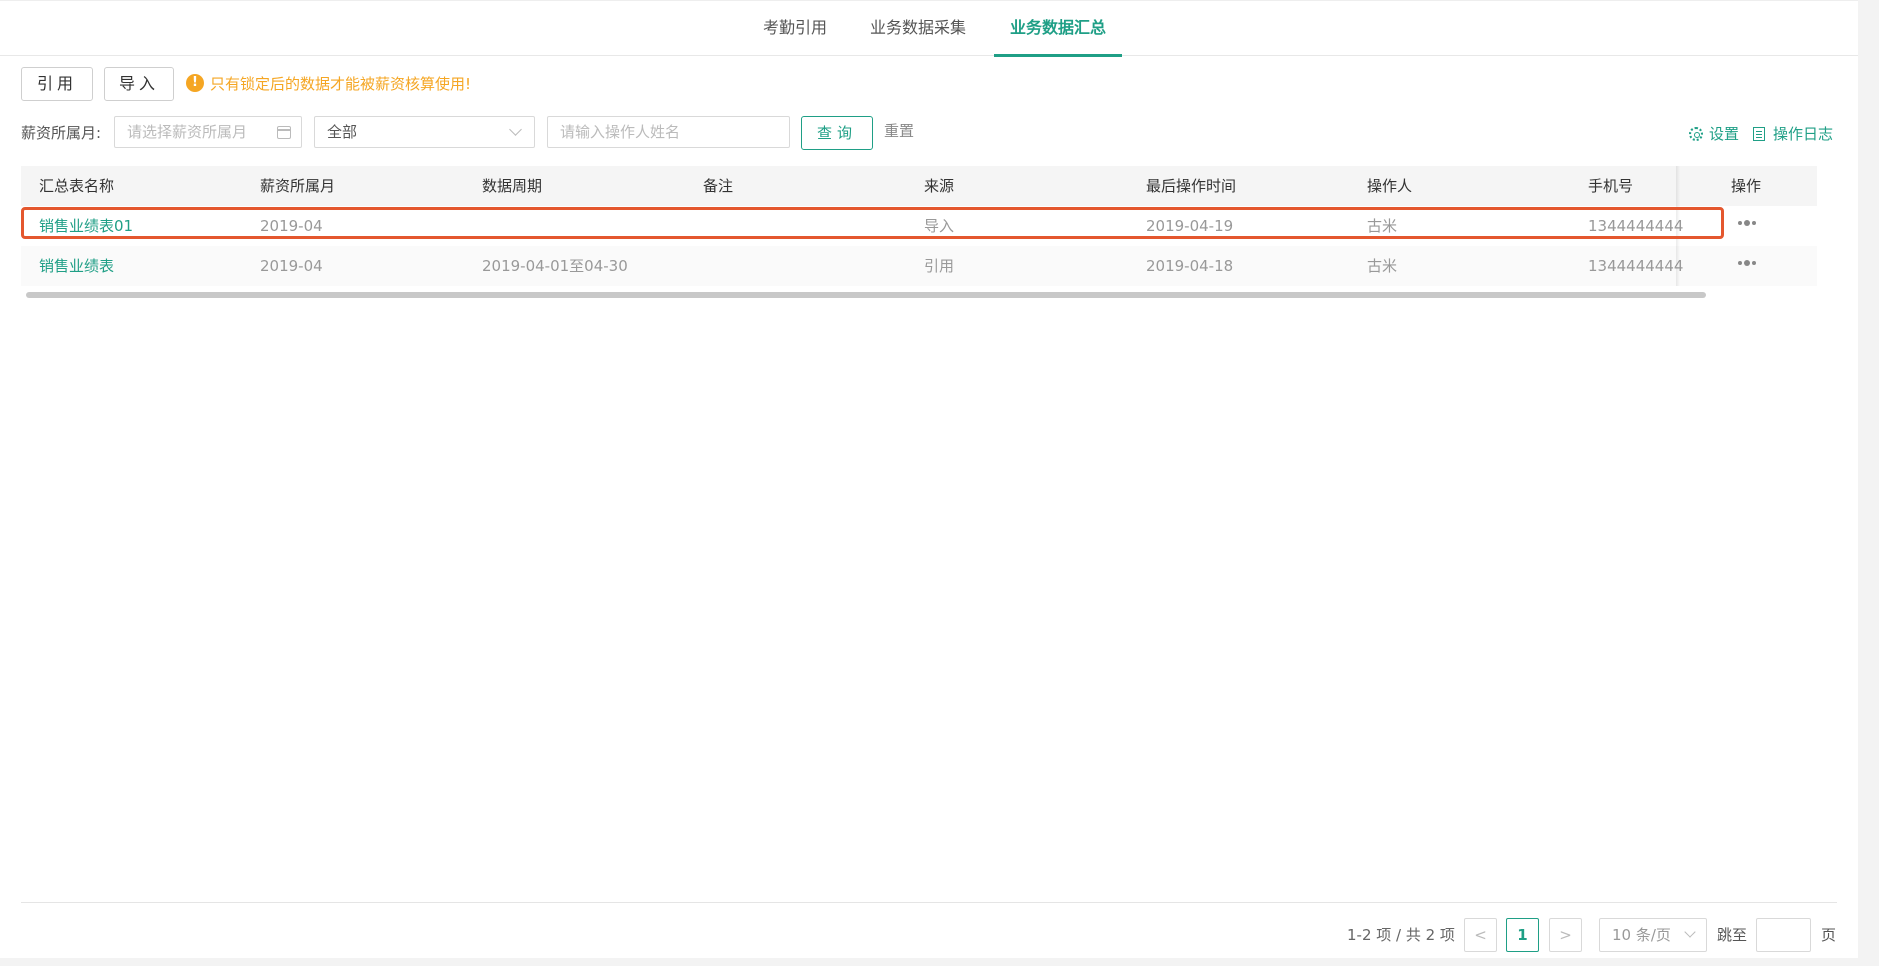 Image resolution: width=1879 pixels, height=966 pixels. What do you see at coordinates (1746, 186) in the screenshot?
I see `column-actions: 操作` at bounding box center [1746, 186].